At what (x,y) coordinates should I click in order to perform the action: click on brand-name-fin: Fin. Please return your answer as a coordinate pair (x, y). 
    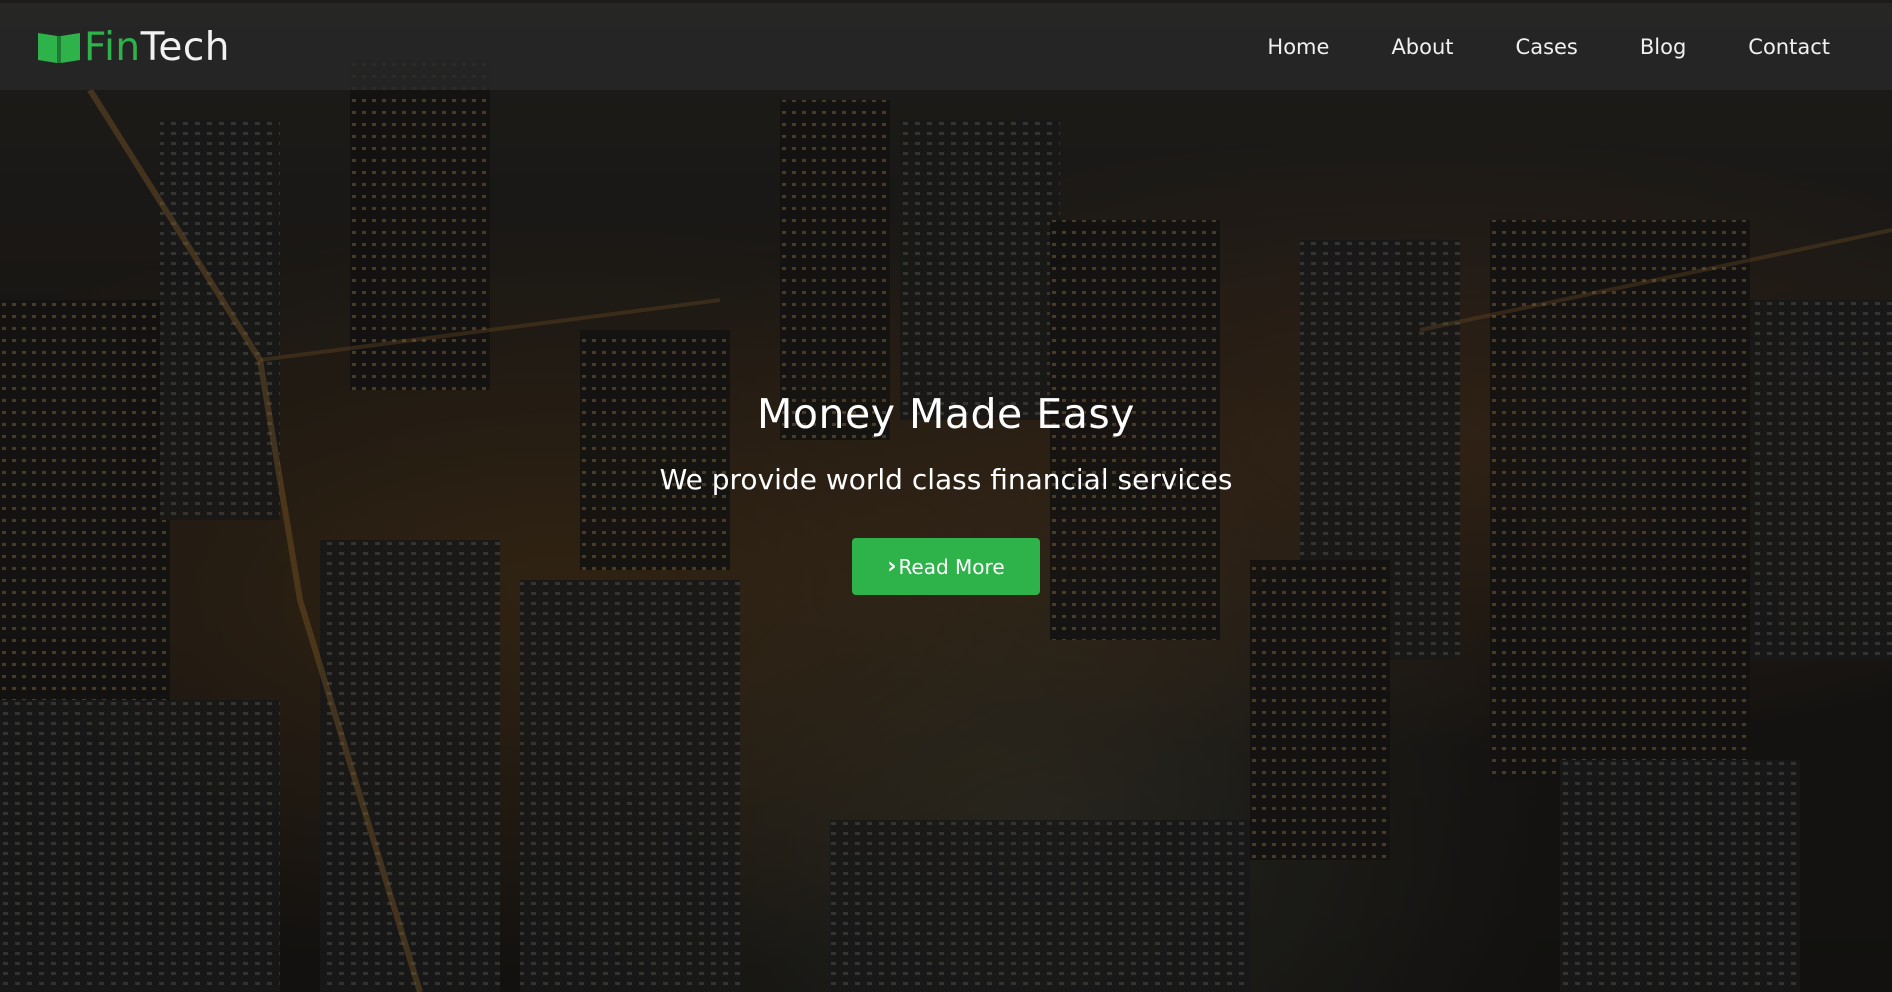
    Looking at the image, I should click on (112, 47).